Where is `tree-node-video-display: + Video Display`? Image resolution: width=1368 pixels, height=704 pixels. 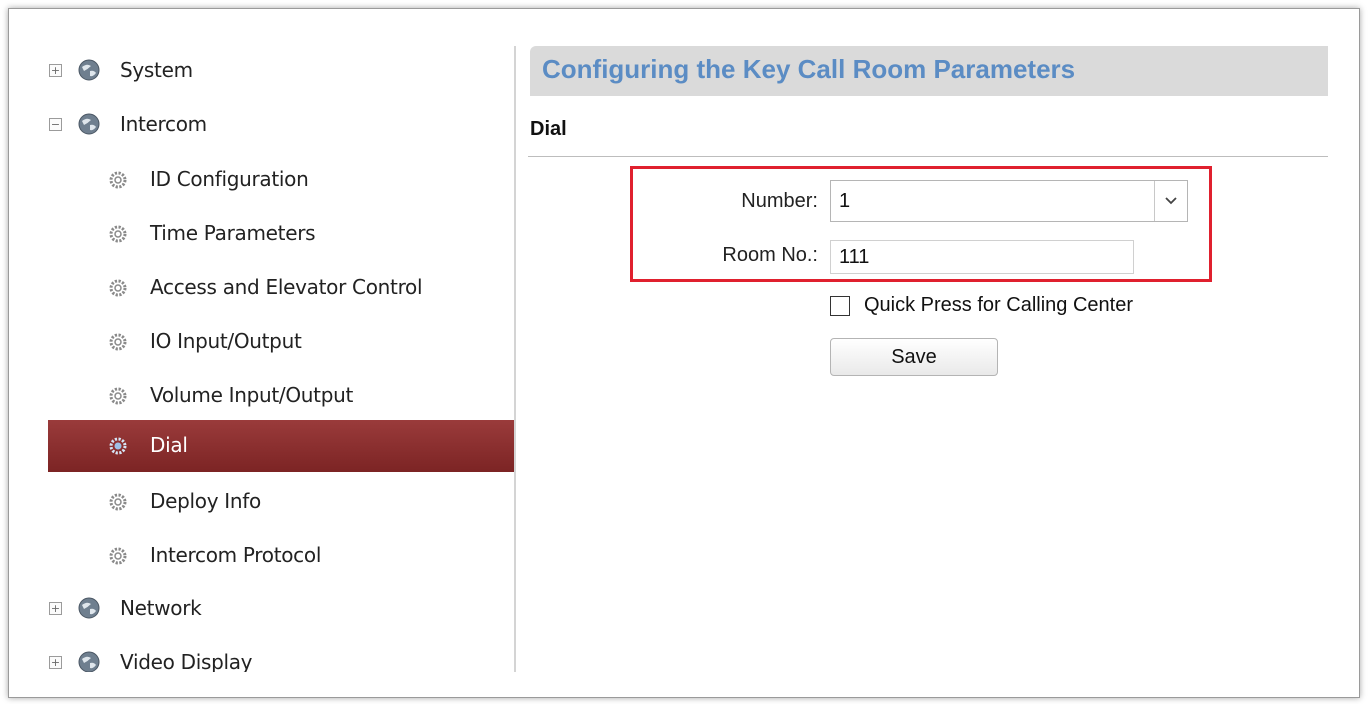
tree-node-video-display: + Video Display is located at coordinates (281, 655).